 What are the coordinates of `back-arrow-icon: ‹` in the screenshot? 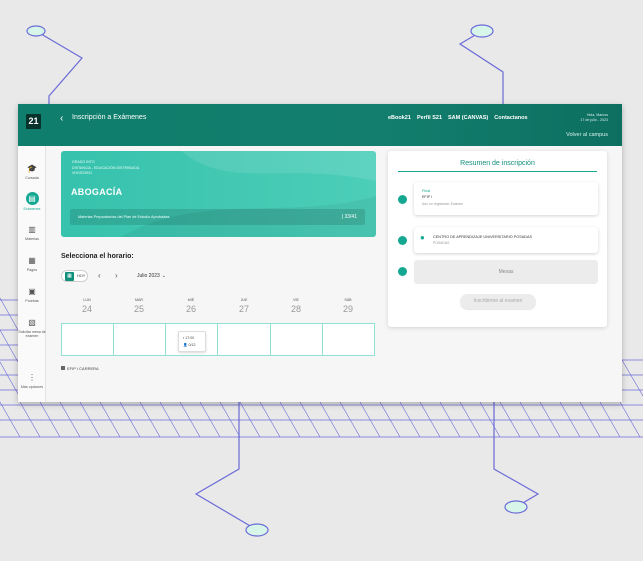 It's located at (61, 118).